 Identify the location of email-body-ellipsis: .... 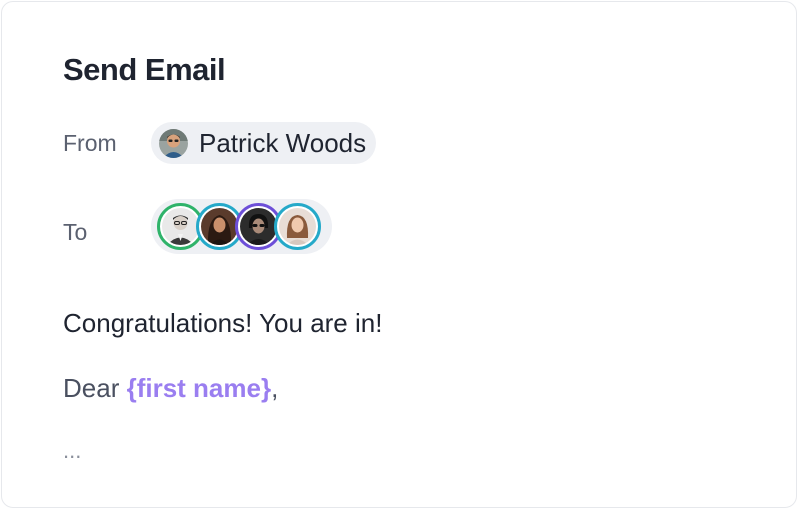
(72, 450).